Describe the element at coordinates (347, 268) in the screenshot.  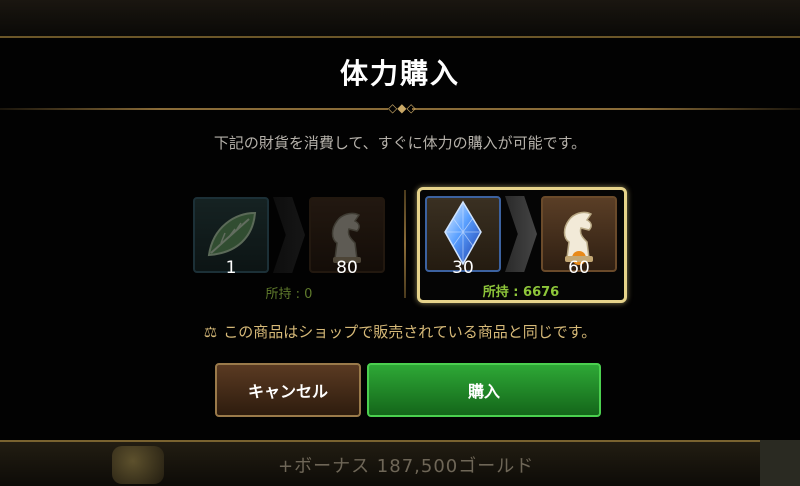
I see `option-leaf-reward-qty: 80` at that location.